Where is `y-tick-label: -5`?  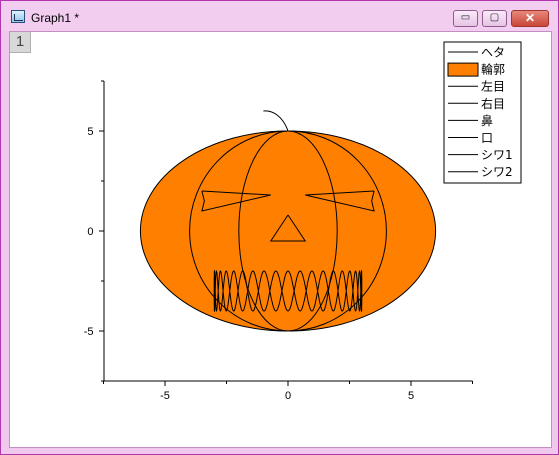
y-tick-label: -5 is located at coordinates (89, 332).